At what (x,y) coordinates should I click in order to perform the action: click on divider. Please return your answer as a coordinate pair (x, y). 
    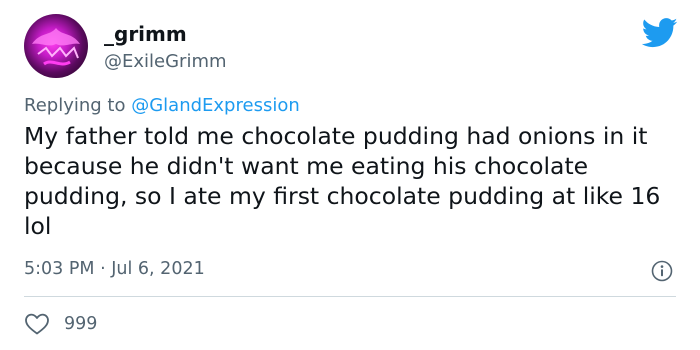
    Looking at the image, I should click on (350, 296).